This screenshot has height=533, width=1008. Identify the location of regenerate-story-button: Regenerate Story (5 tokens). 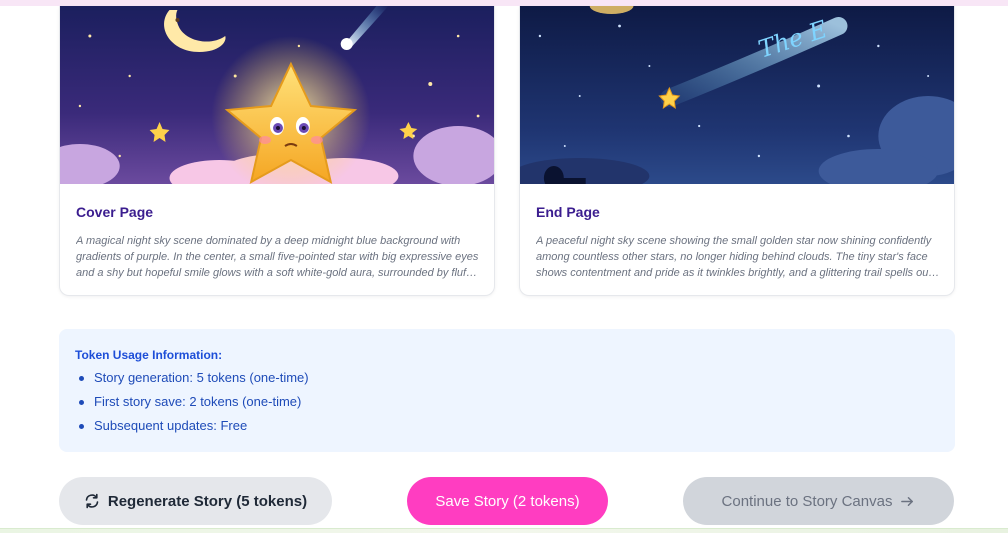
(195, 501).